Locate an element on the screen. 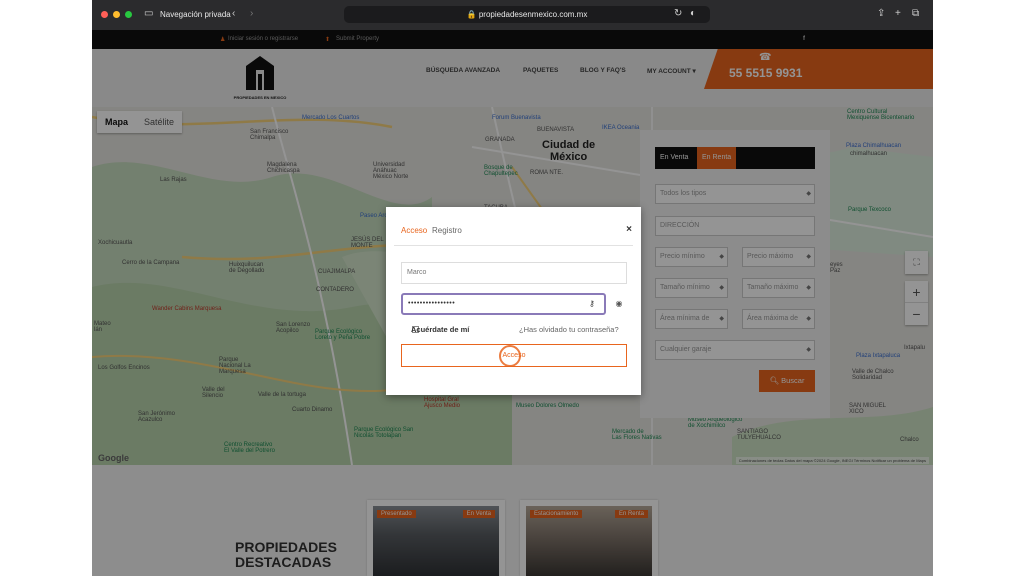 The image size is (1024, 576). maximize-window-button is located at coordinates (128, 14).